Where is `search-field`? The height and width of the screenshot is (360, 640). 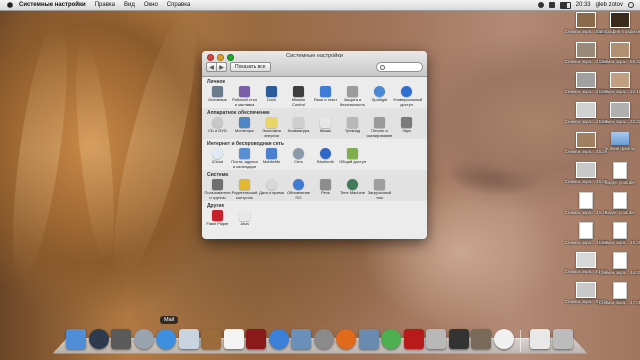
search-field is located at coordinates (399, 67).